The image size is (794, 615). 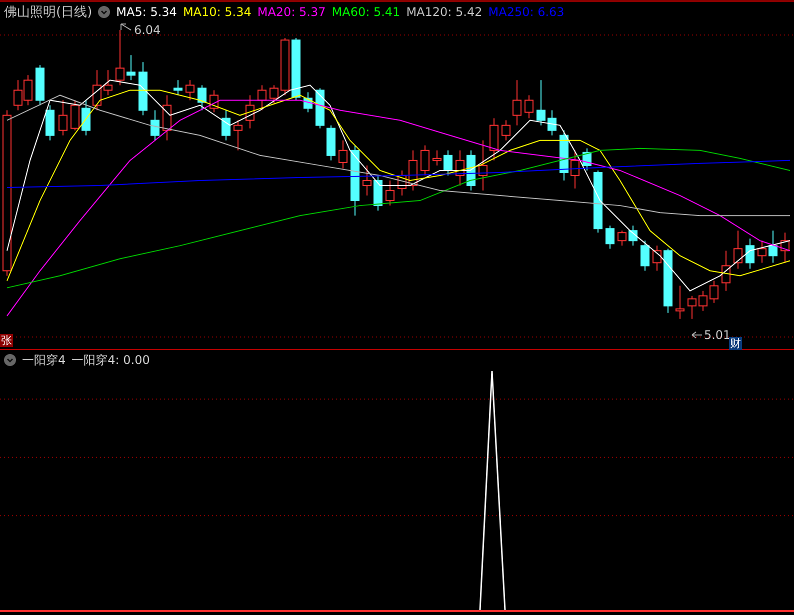 I want to click on marker-badge: 财, so click(x=735, y=343).